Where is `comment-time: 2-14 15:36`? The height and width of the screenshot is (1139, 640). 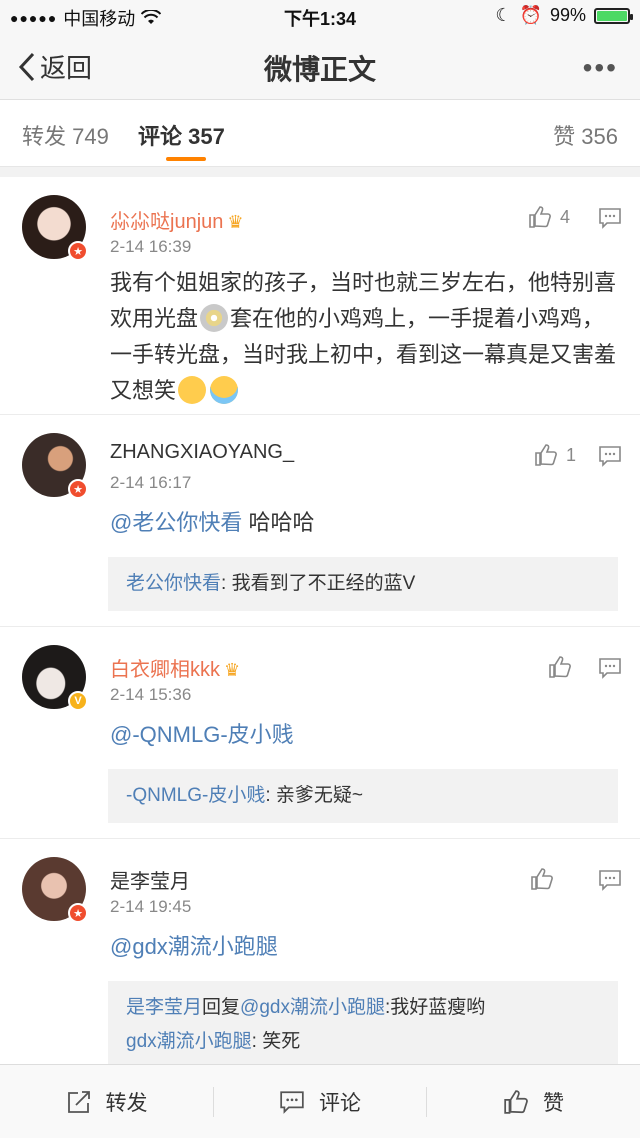
comment-time: 2-14 15:36 is located at coordinates (151, 694).